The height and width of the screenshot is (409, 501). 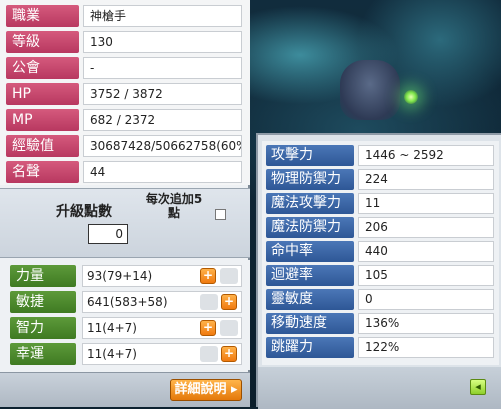 What do you see at coordinates (162, 172) in the screenshot?
I see `fame-value: 44` at bounding box center [162, 172].